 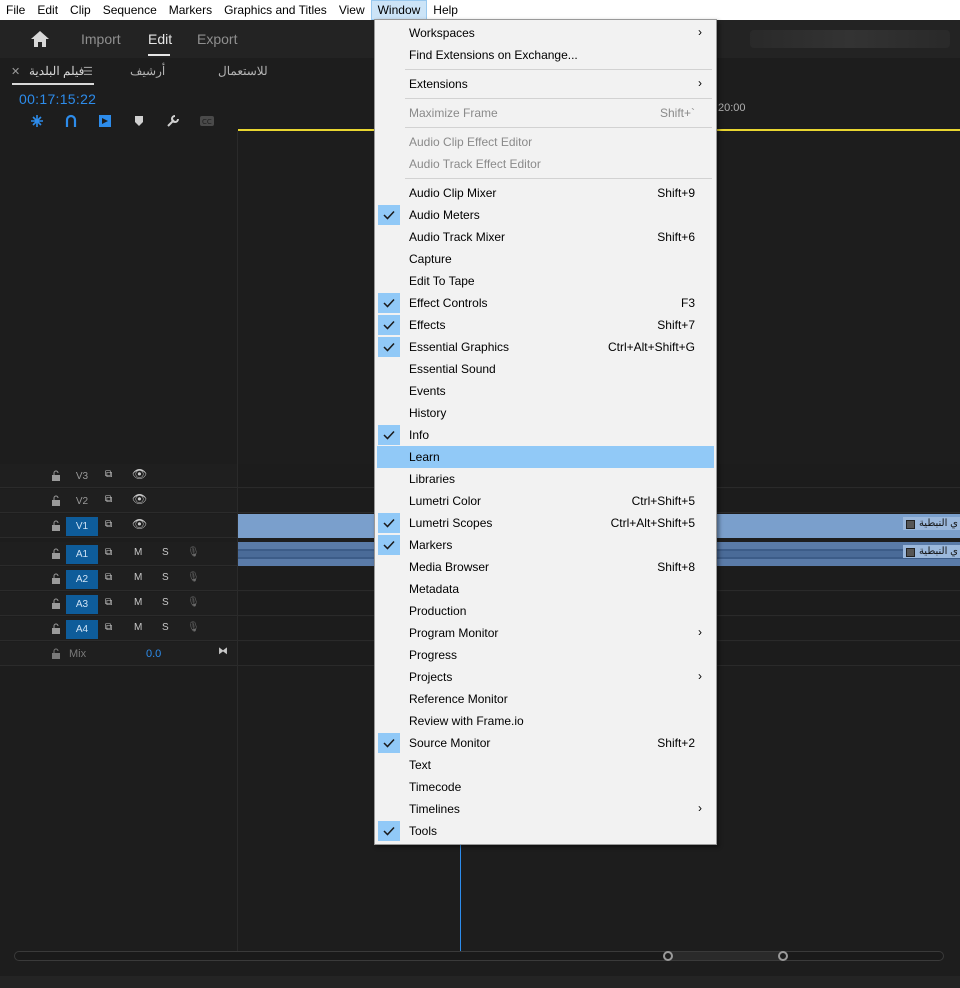 I want to click on menu-item-projects: Projects ›, so click(x=545, y=677).